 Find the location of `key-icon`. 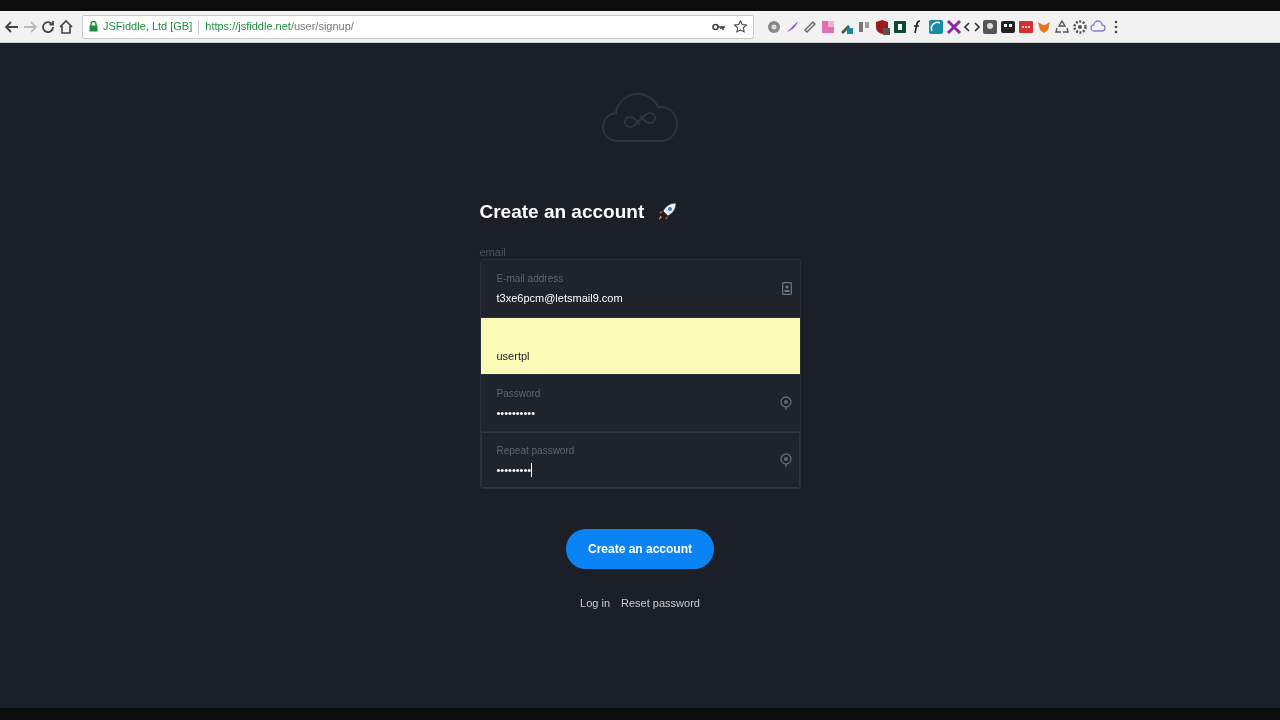

key-icon is located at coordinates (719, 26).